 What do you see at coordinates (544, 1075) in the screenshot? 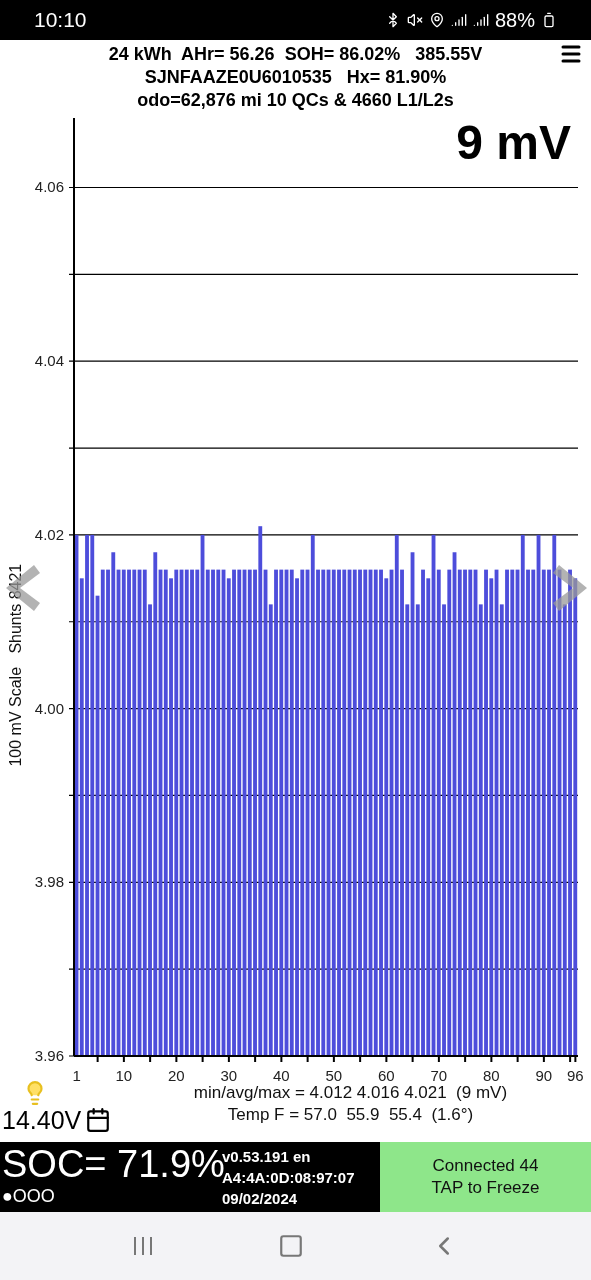
I see `x-tick-label: 90` at bounding box center [544, 1075].